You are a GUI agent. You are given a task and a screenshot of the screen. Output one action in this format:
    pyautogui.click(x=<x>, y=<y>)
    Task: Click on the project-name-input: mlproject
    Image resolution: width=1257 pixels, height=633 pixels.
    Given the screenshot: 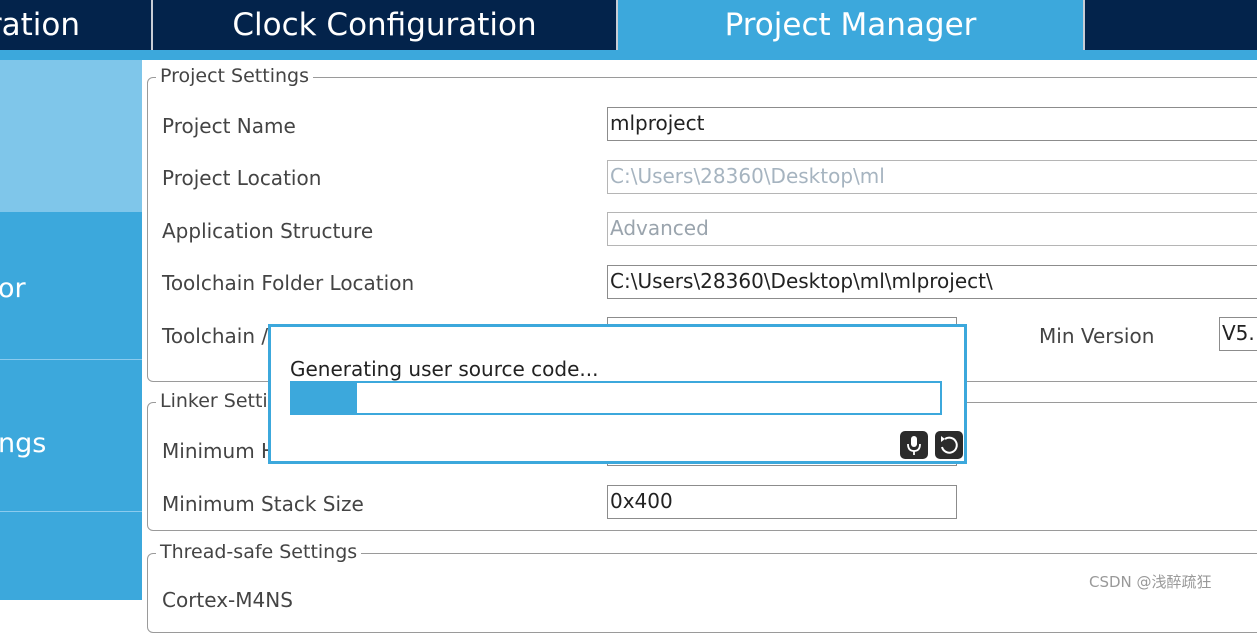 What is the action you would take?
    pyautogui.click(x=932, y=124)
    